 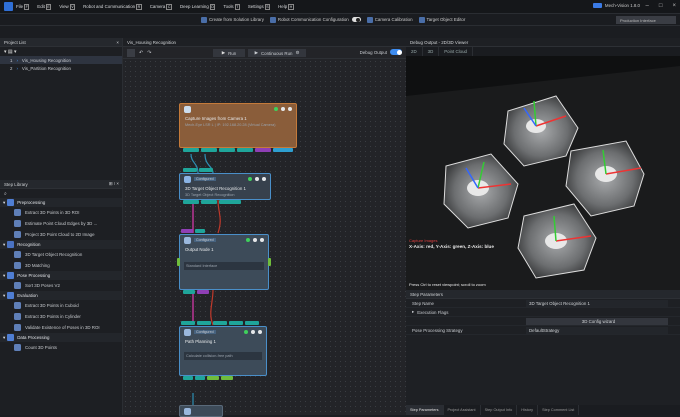 What do you see at coordinates (528, 410) in the screenshot?
I see `bottom-tab: History` at bounding box center [528, 410].